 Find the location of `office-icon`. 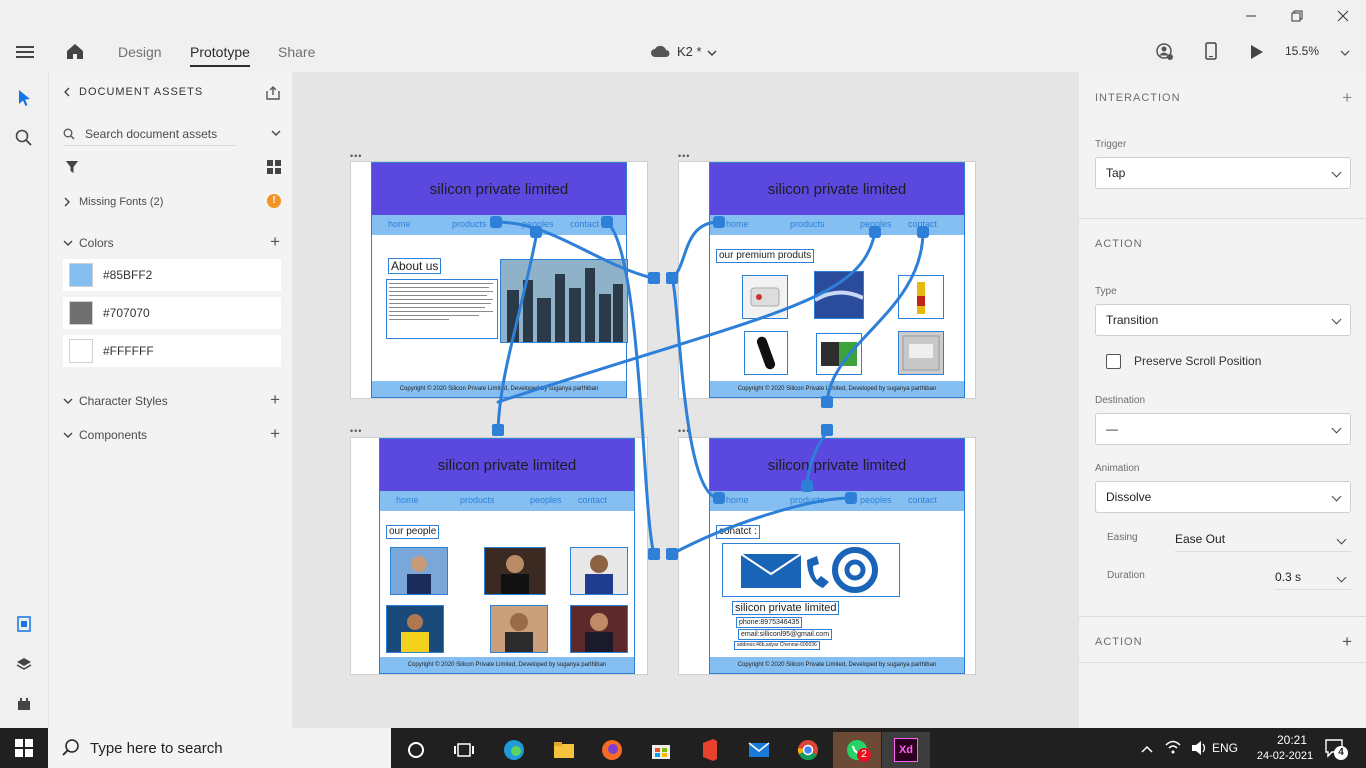

office-icon is located at coordinates (710, 750).